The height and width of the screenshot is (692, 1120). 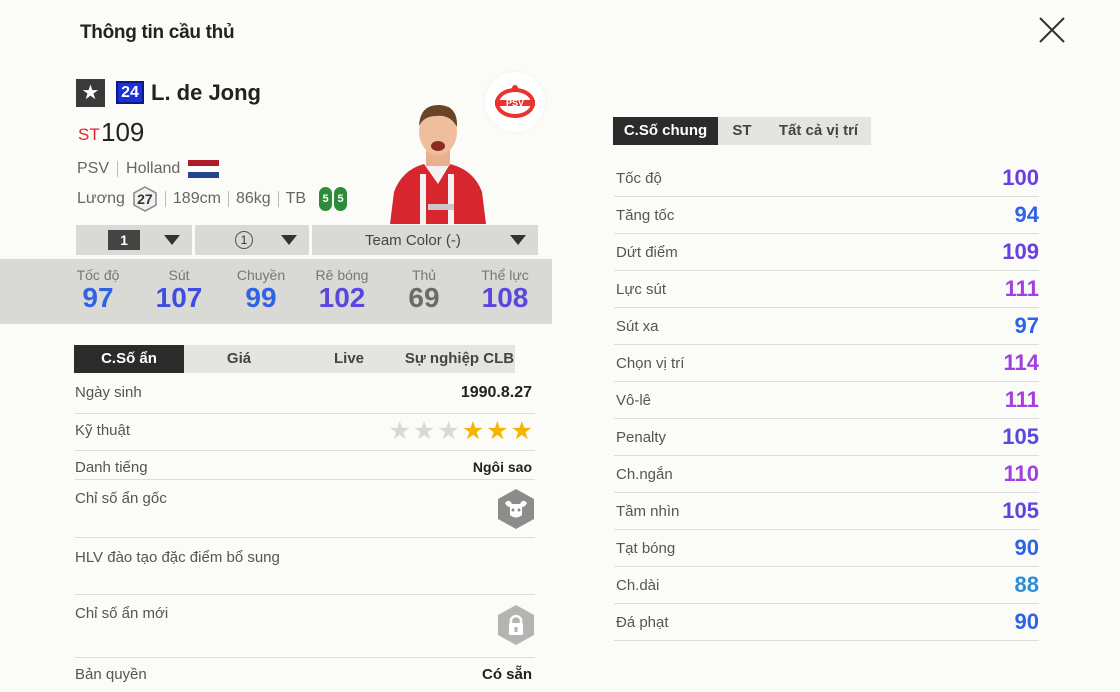 I want to click on stat-value: 105, so click(x=1020, y=436).